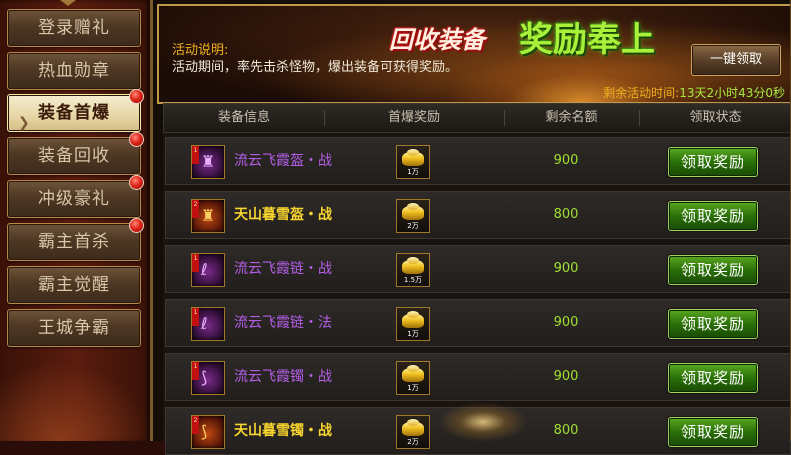 This screenshot has width=791, height=455. I want to click on sidebar-item-login-gift: 登录赠礼, so click(74, 28).